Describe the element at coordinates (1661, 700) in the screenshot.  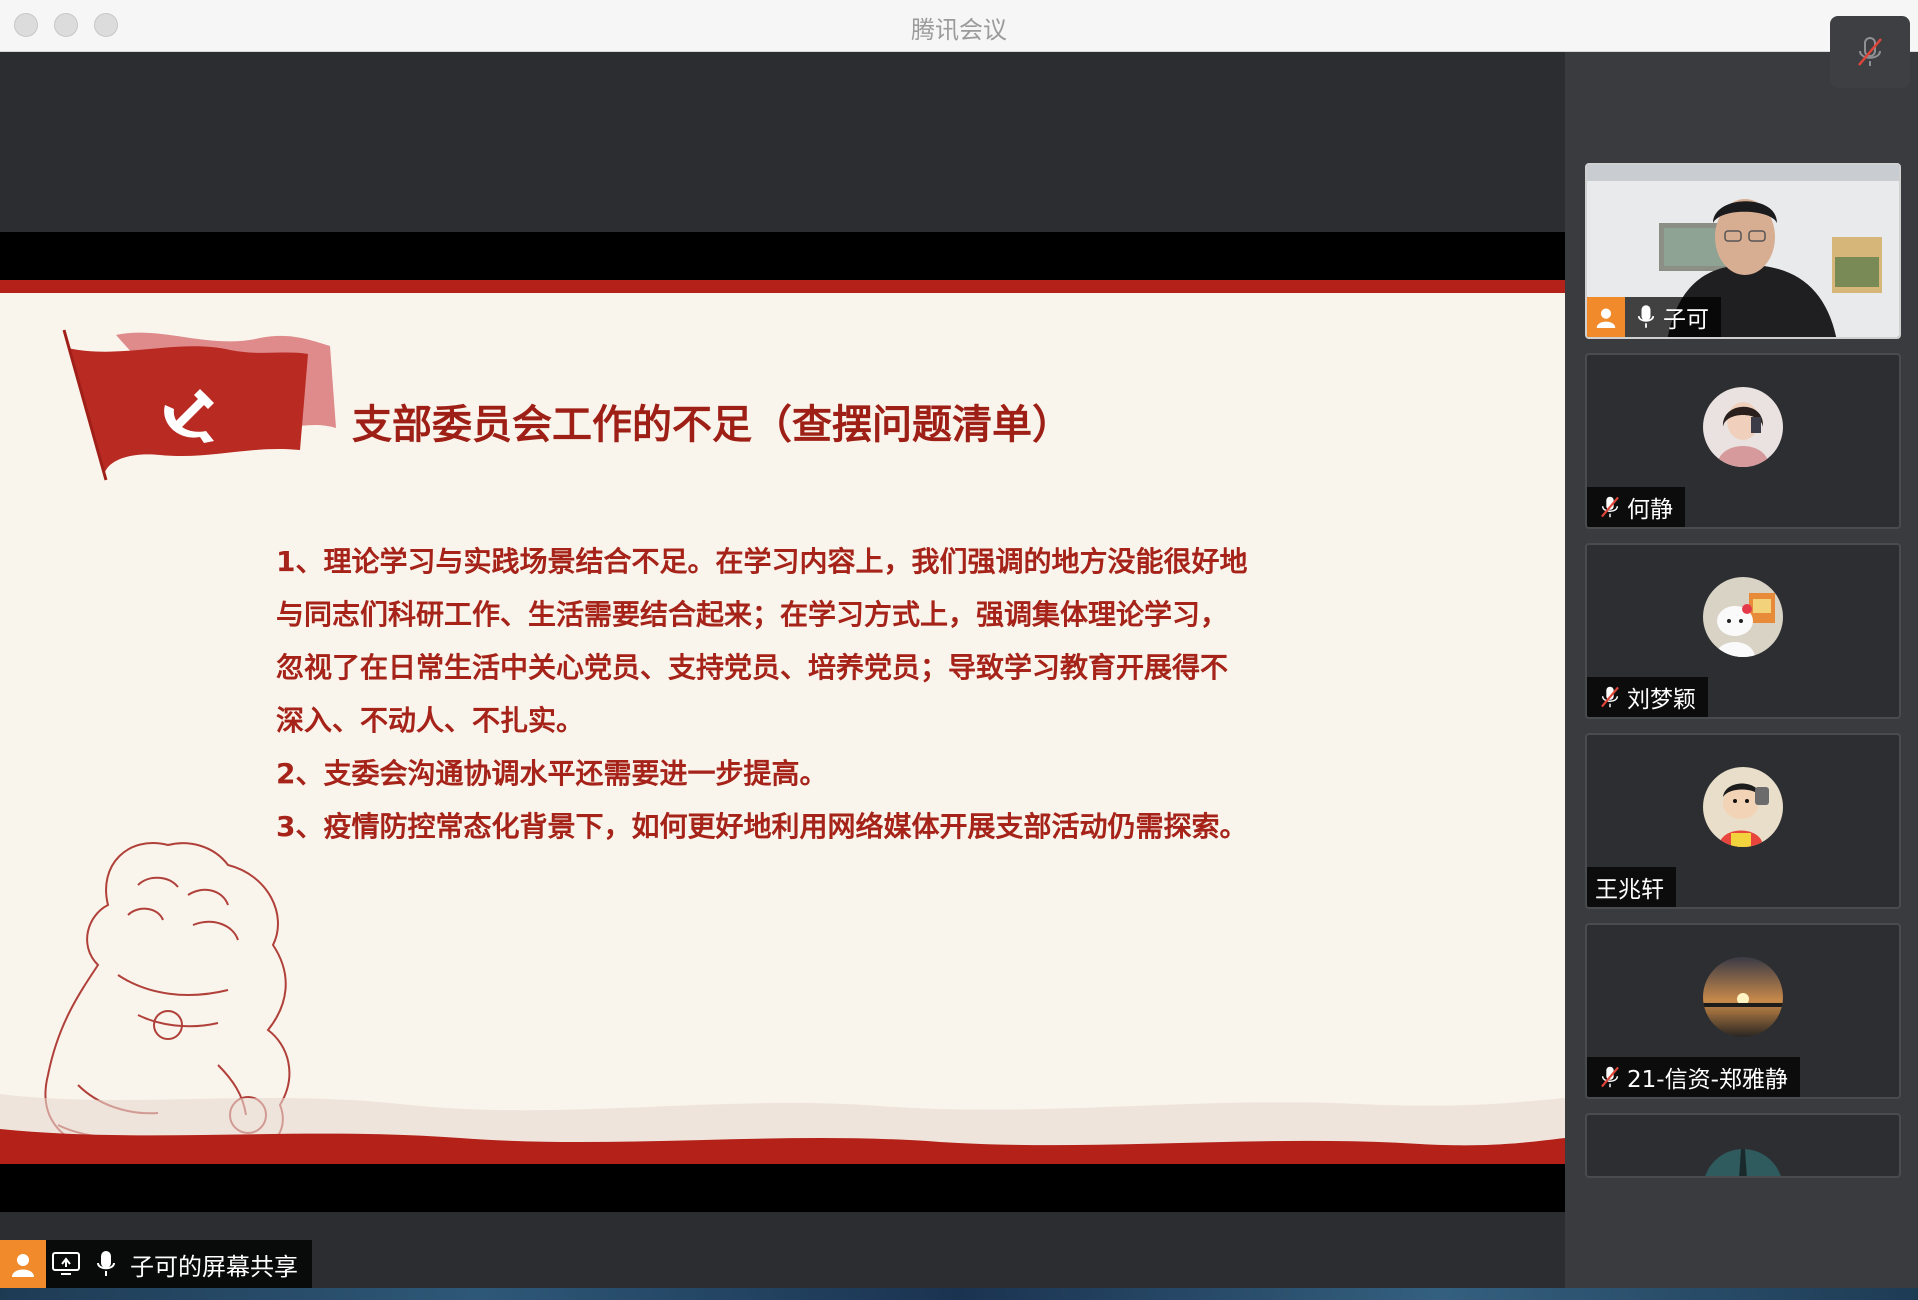
I see `participant-name: 刘梦颖` at that location.